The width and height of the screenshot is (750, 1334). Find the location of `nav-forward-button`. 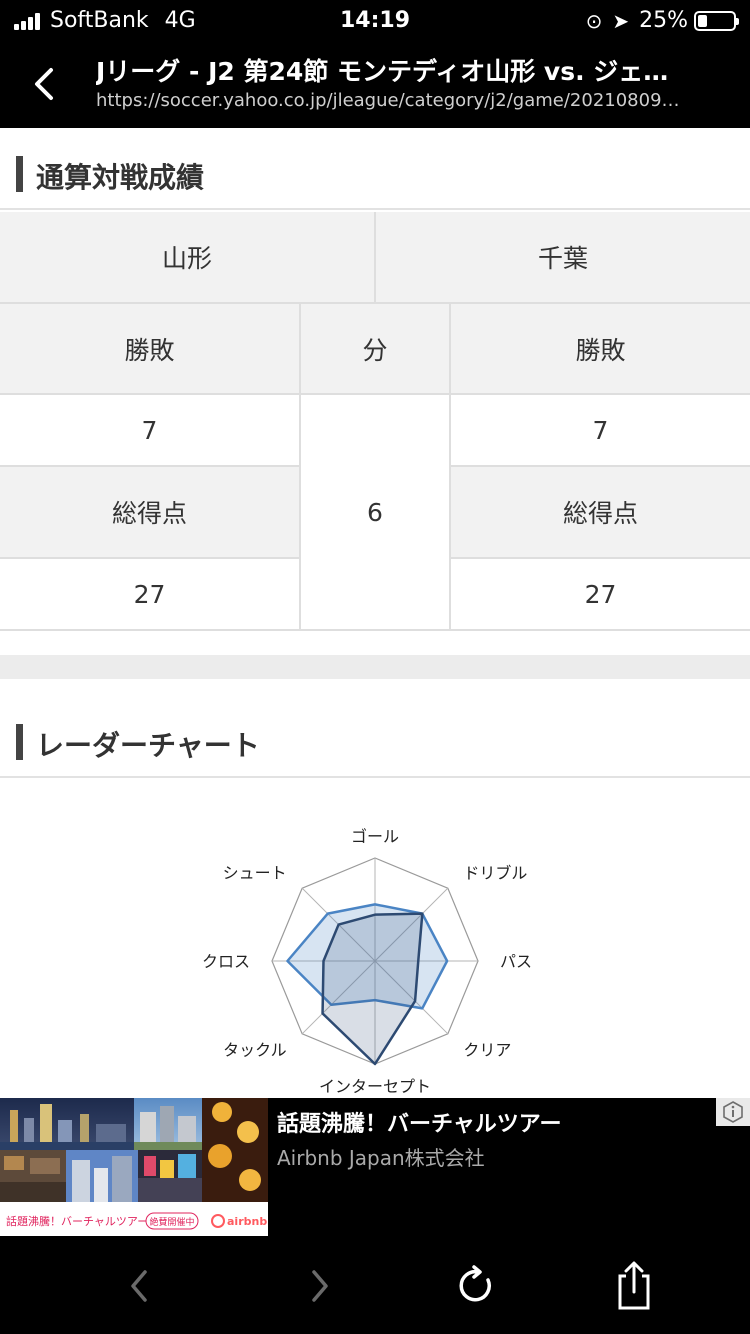

nav-forward-button is located at coordinates (320, 1286).